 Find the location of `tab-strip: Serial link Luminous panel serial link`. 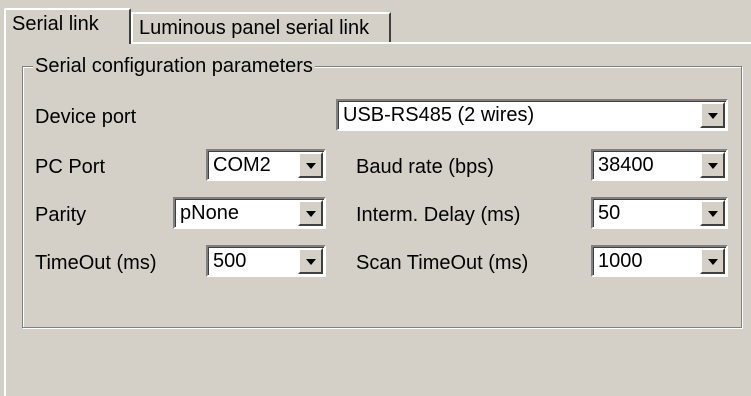

tab-strip: Serial link Luminous panel serial link is located at coordinates (375, 26).